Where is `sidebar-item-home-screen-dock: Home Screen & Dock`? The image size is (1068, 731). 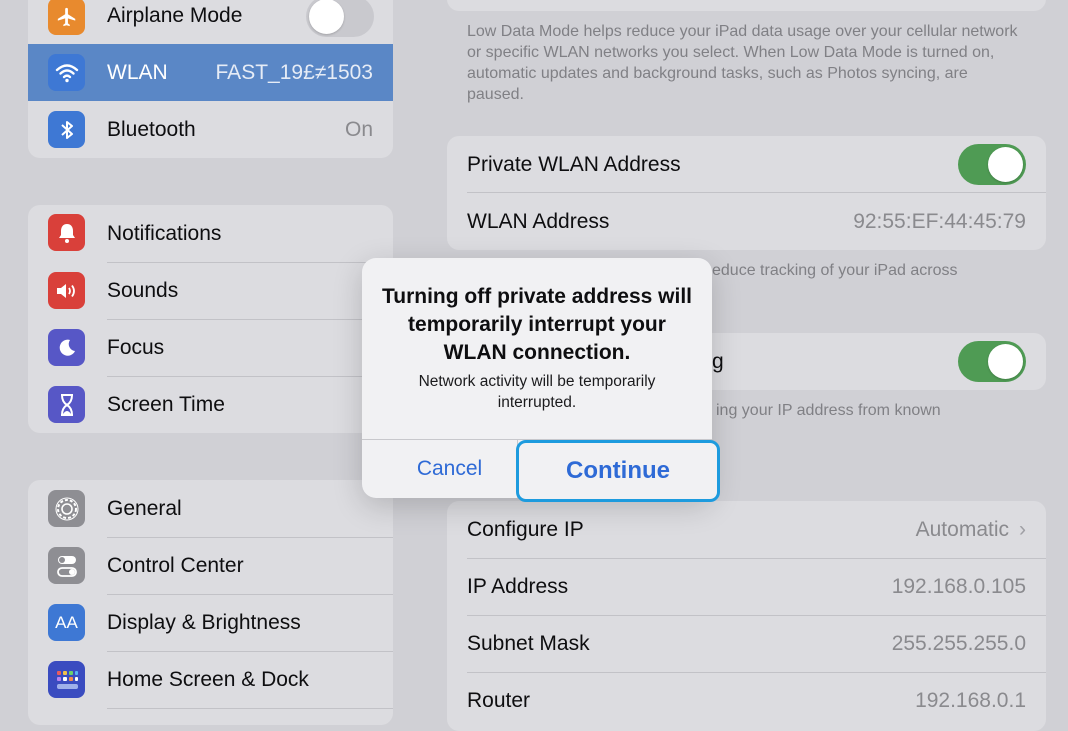
sidebar-item-home-screen-dock: Home Screen & Dock is located at coordinates (210, 679).